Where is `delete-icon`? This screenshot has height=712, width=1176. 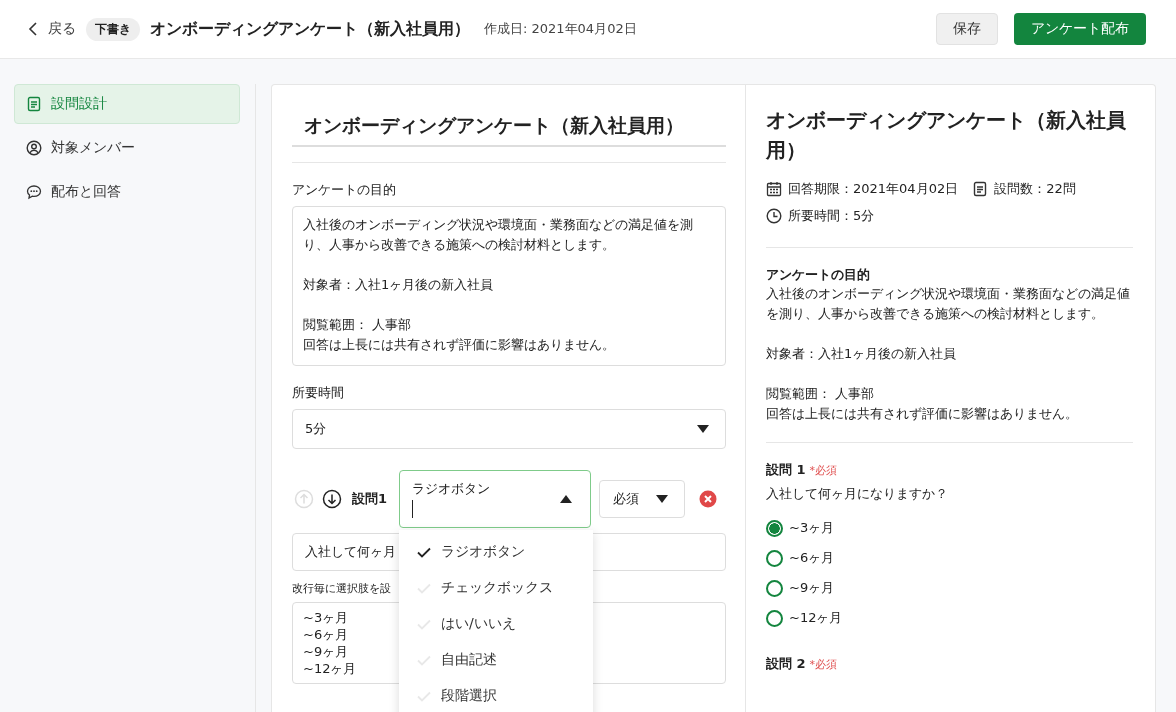
delete-icon is located at coordinates (708, 499).